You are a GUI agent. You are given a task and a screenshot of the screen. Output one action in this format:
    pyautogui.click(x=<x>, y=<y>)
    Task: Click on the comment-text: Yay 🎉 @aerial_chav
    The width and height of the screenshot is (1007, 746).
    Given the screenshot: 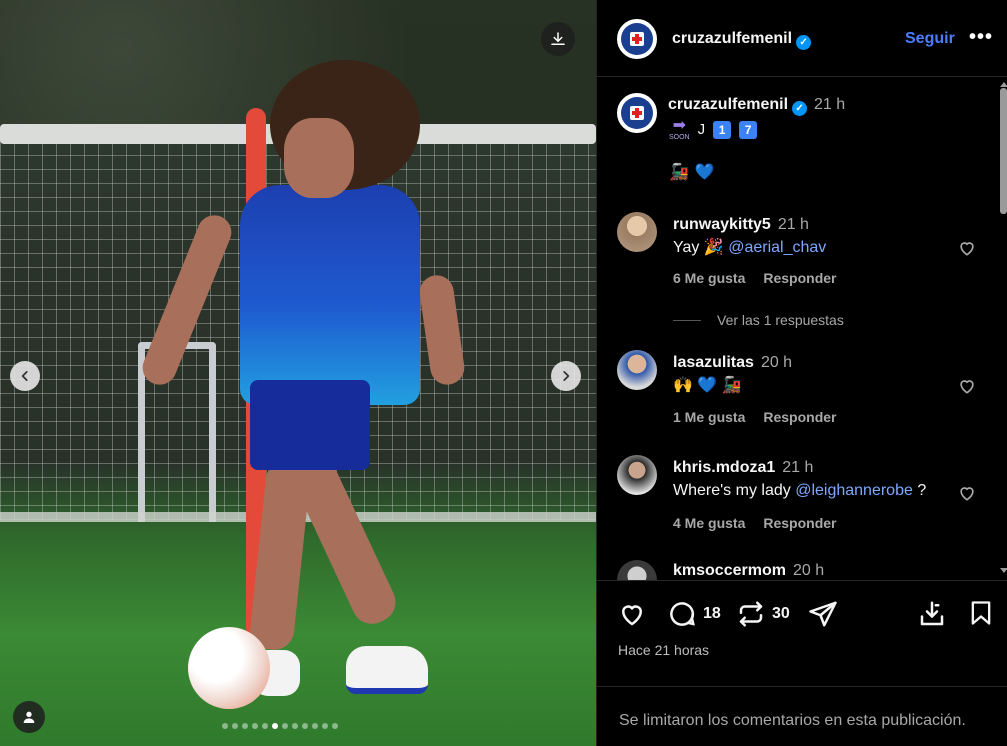 What is the action you would take?
    pyautogui.click(x=750, y=247)
    